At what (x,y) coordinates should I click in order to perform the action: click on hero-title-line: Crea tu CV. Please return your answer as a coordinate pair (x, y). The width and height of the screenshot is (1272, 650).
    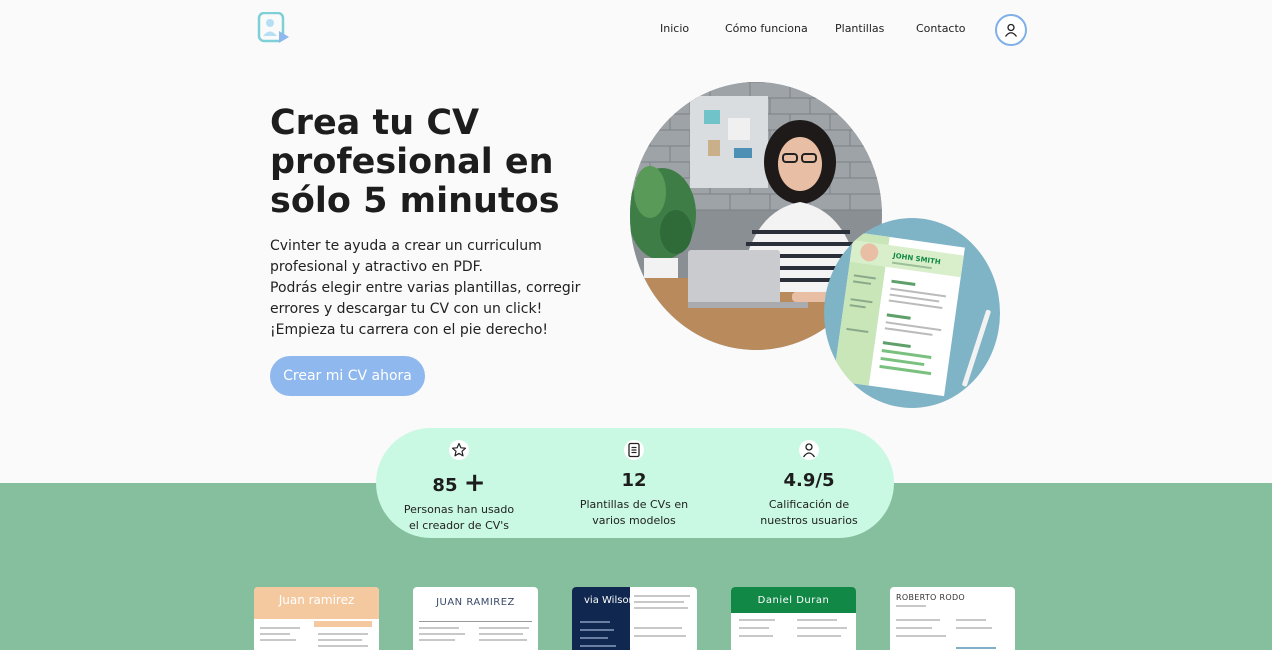
    Looking at the image, I should click on (375, 123).